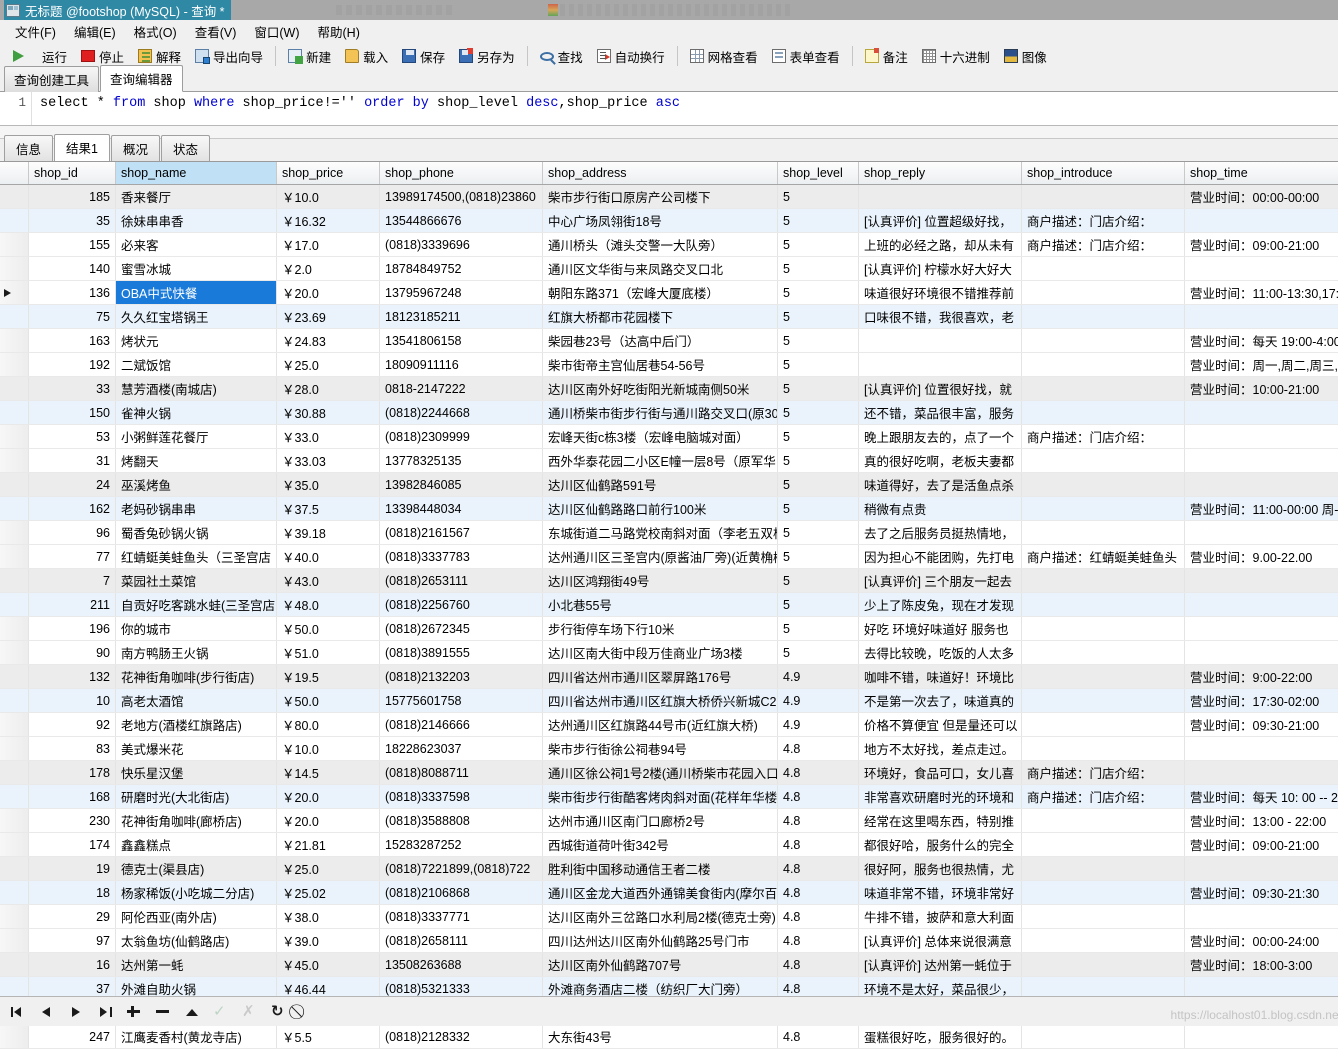  Describe the element at coordinates (196, 509) in the screenshot. I see `cell-shop_name: 老妈砂锅串串` at that location.